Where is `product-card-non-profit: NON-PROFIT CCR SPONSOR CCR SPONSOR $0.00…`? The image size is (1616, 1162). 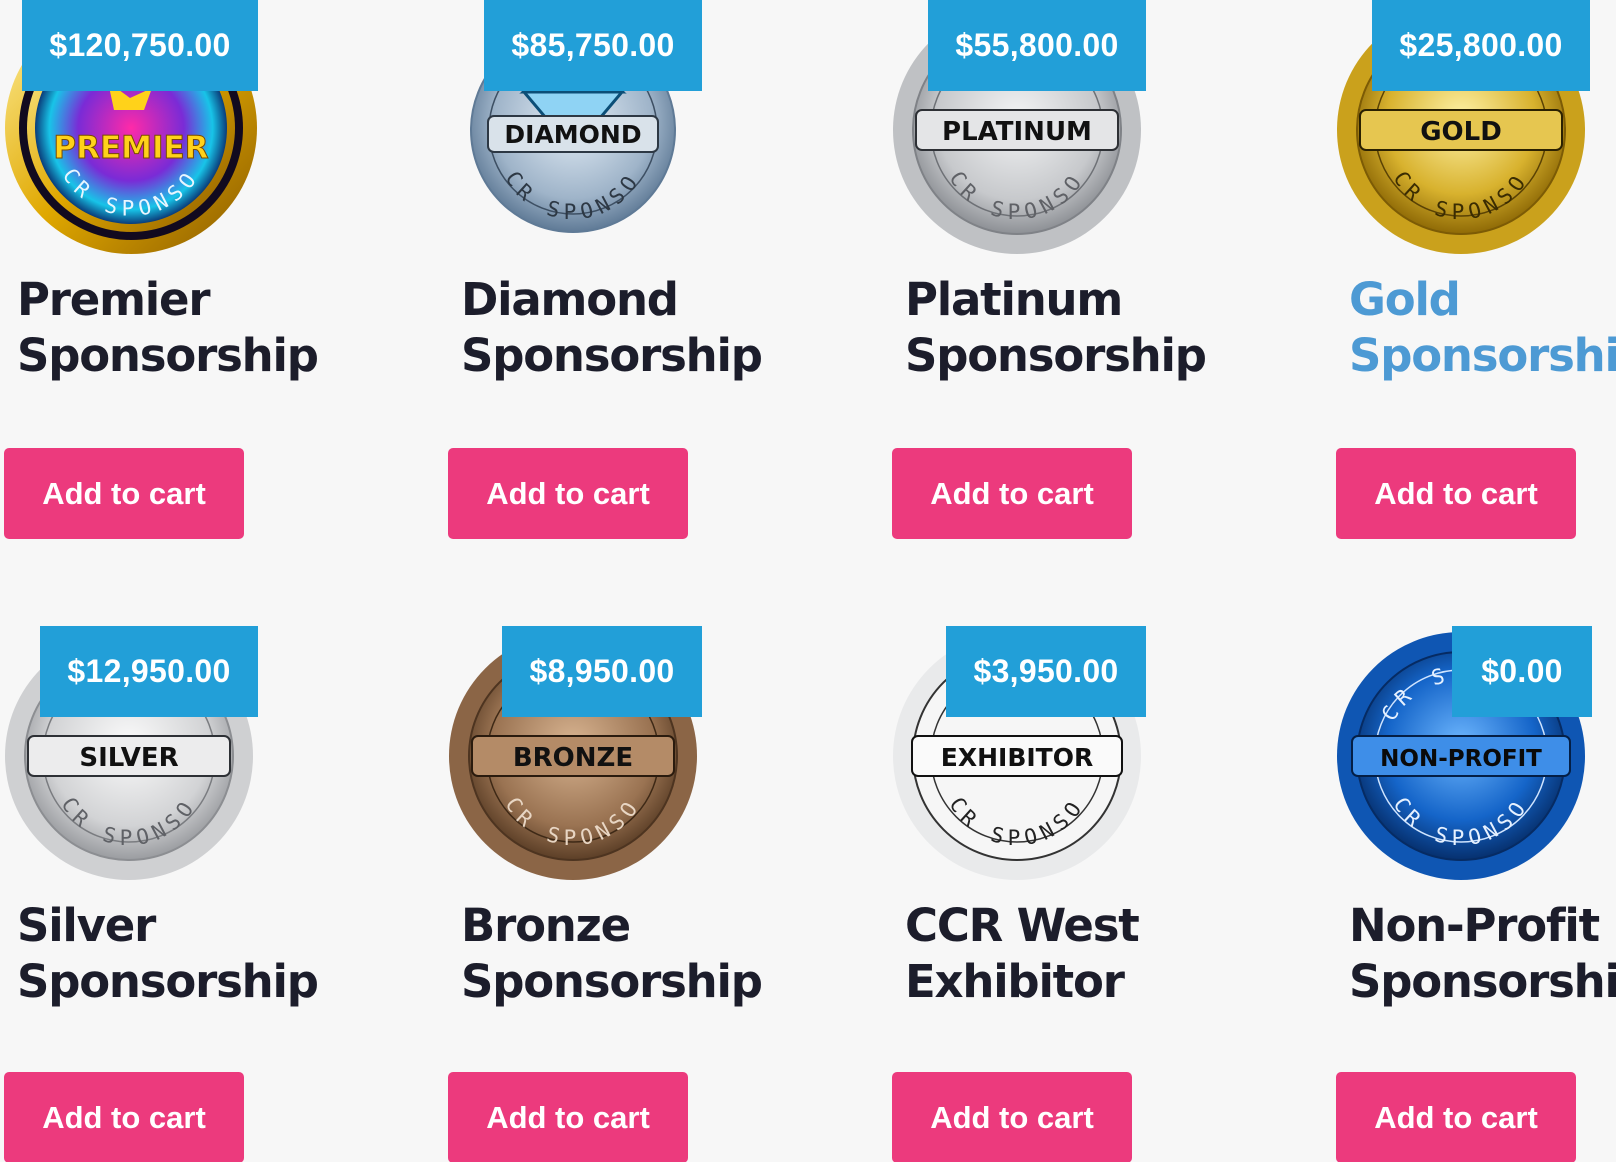
product-card-non-profit: NON-PROFIT CCR SPONSOR CCR SPONSOR $0.00… is located at coordinates (1474, 894).